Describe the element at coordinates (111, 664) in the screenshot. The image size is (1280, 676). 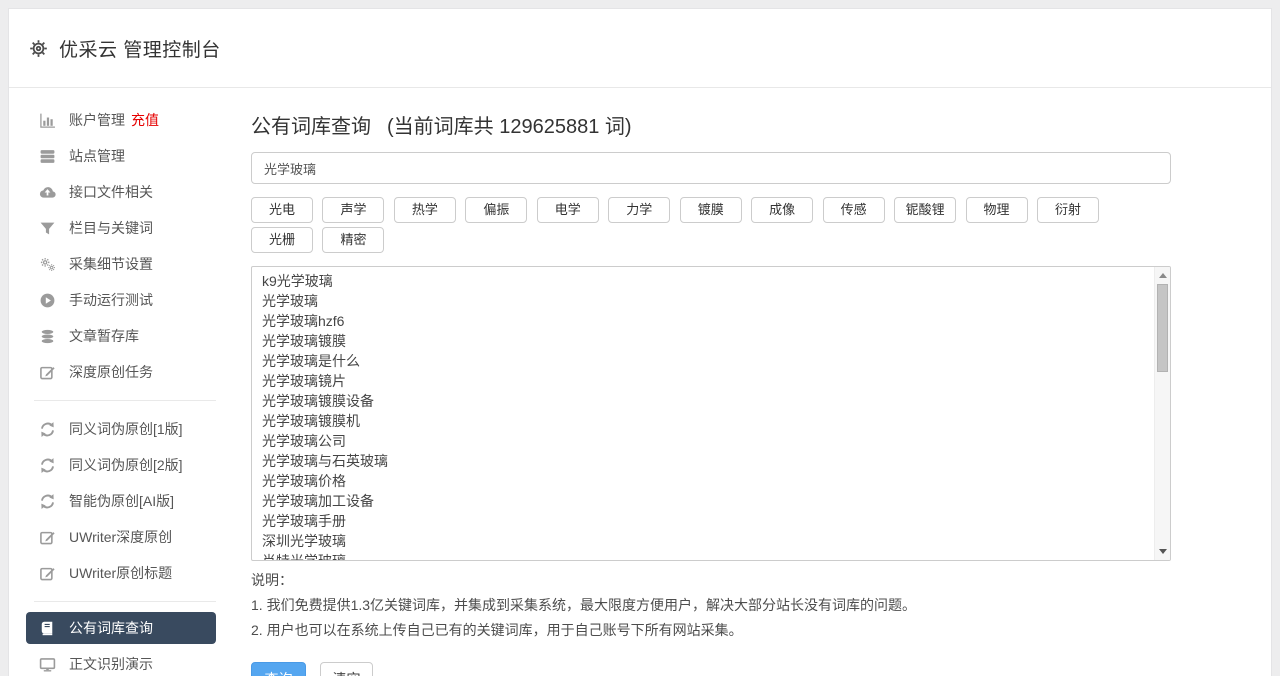
I see `sidebar-item-label: 正文识别演示` at that location.